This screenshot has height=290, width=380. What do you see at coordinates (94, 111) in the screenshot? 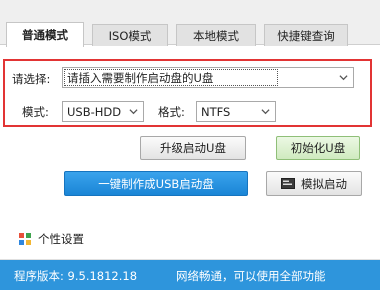
I see `mode-select-value: USB-HDD` at bounding box center [94, 111].